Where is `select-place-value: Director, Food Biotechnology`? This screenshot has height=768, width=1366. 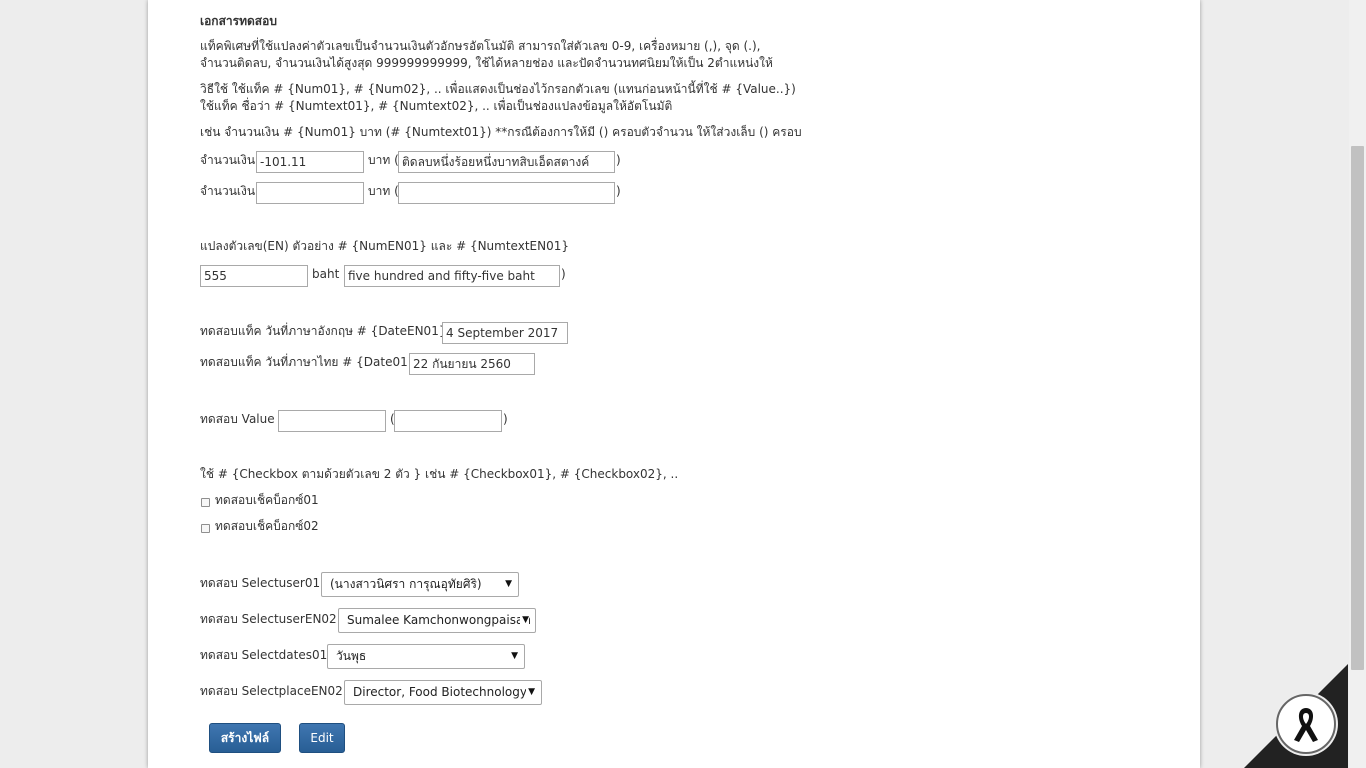
select-place-value: Director, Food Biotechnology is located at coordinates (440, 692).